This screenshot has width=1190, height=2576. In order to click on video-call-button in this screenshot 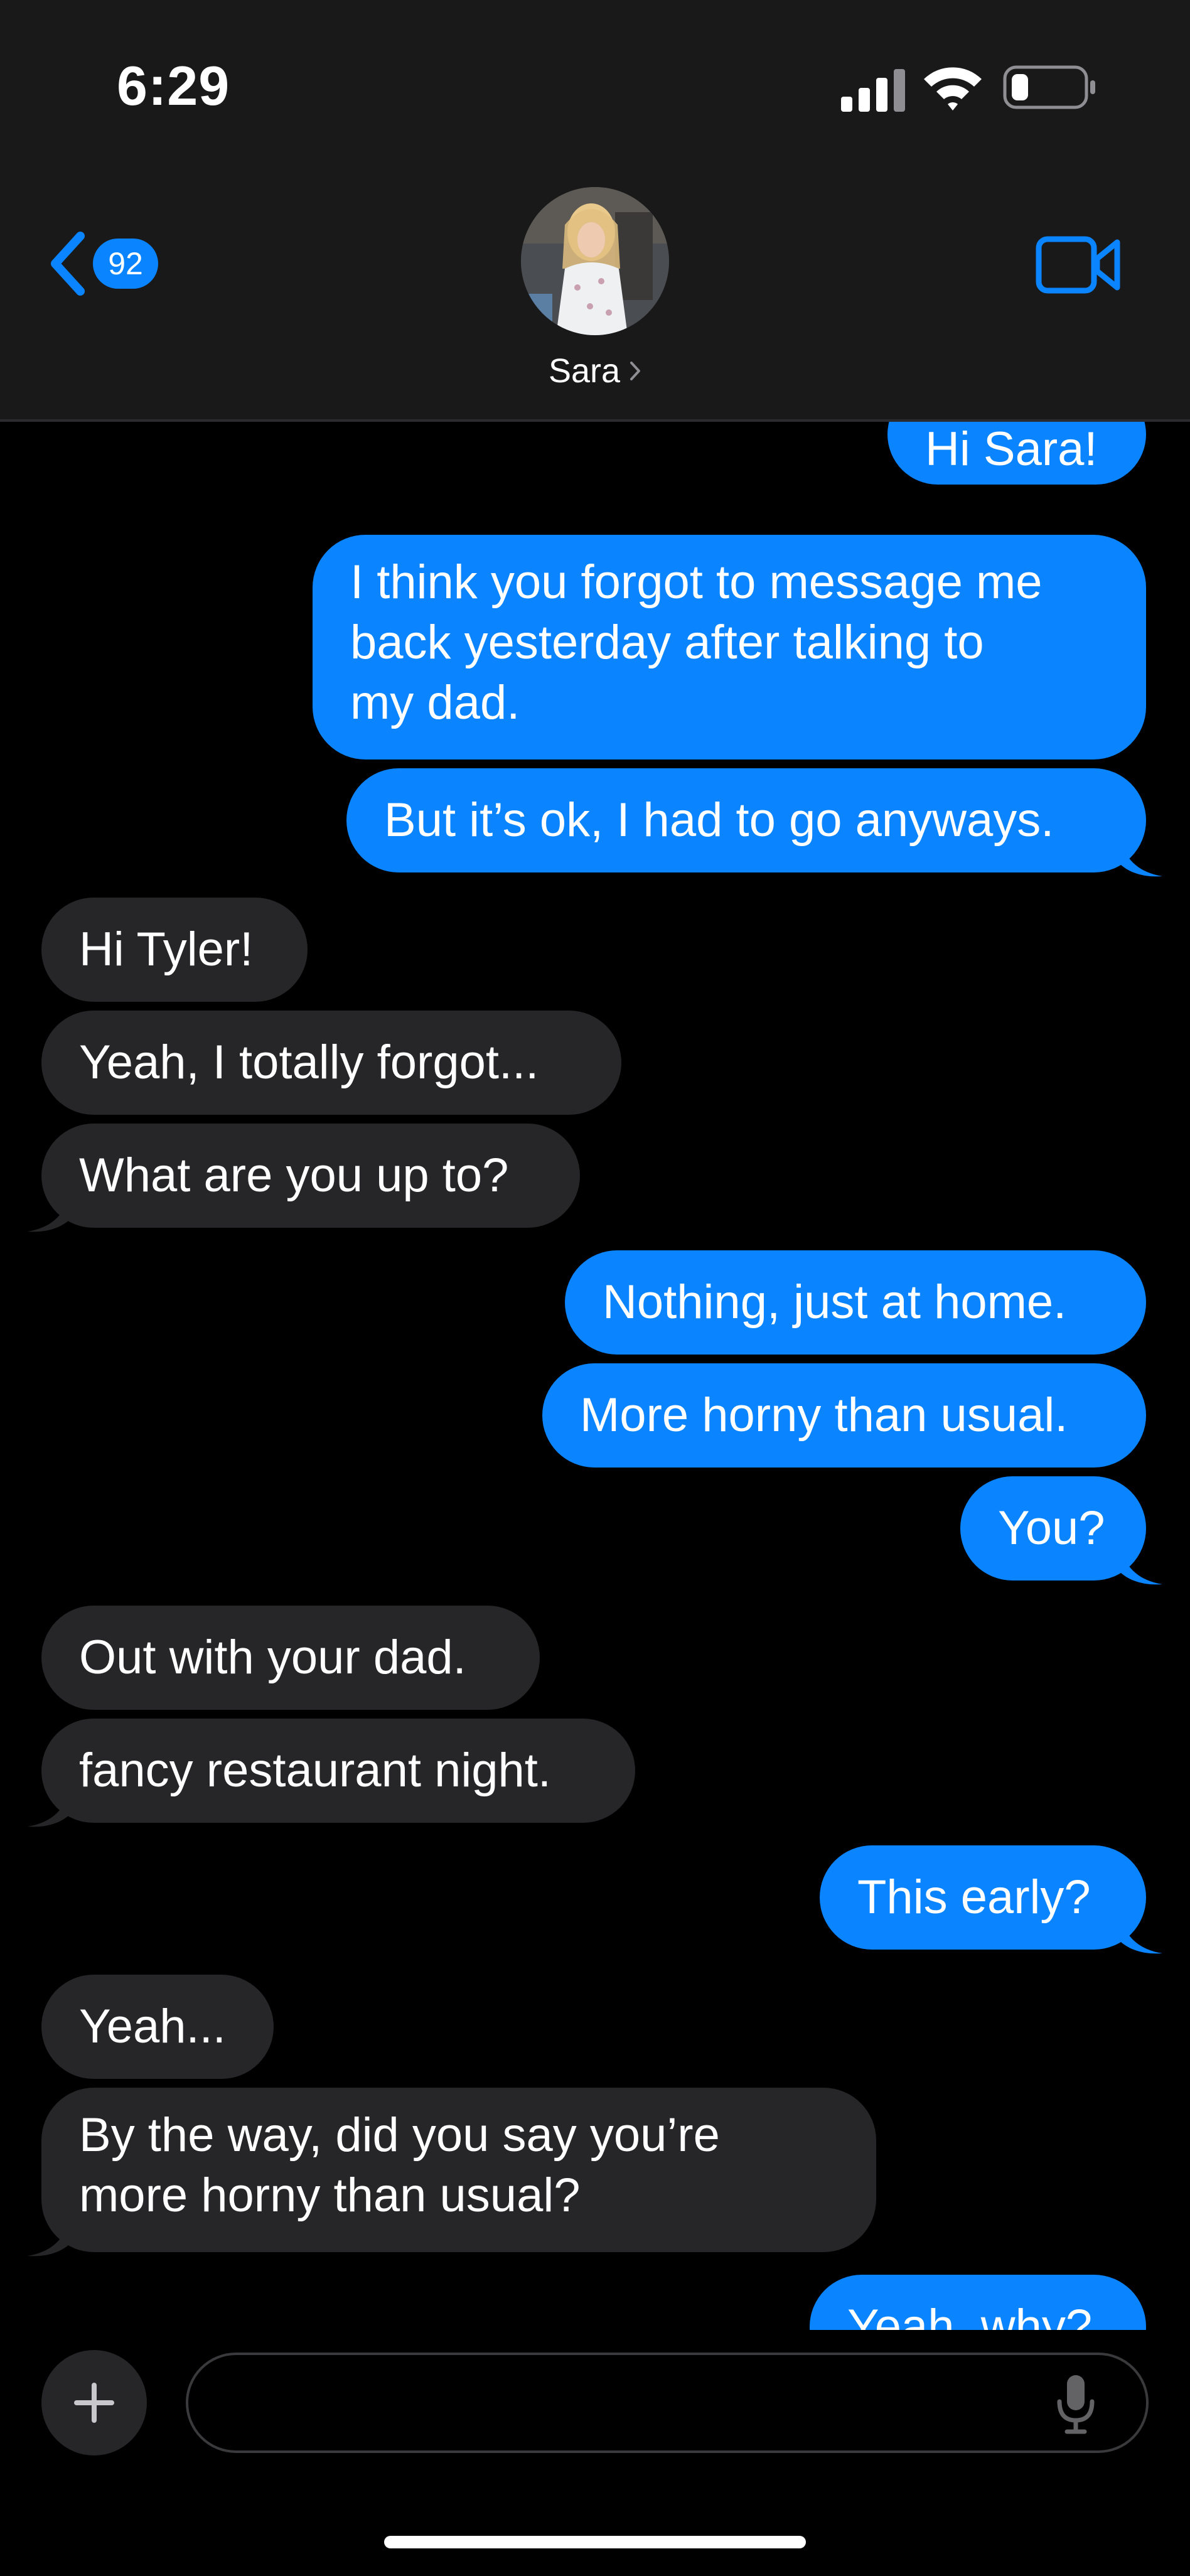, I will do `click(1078, 266)`.